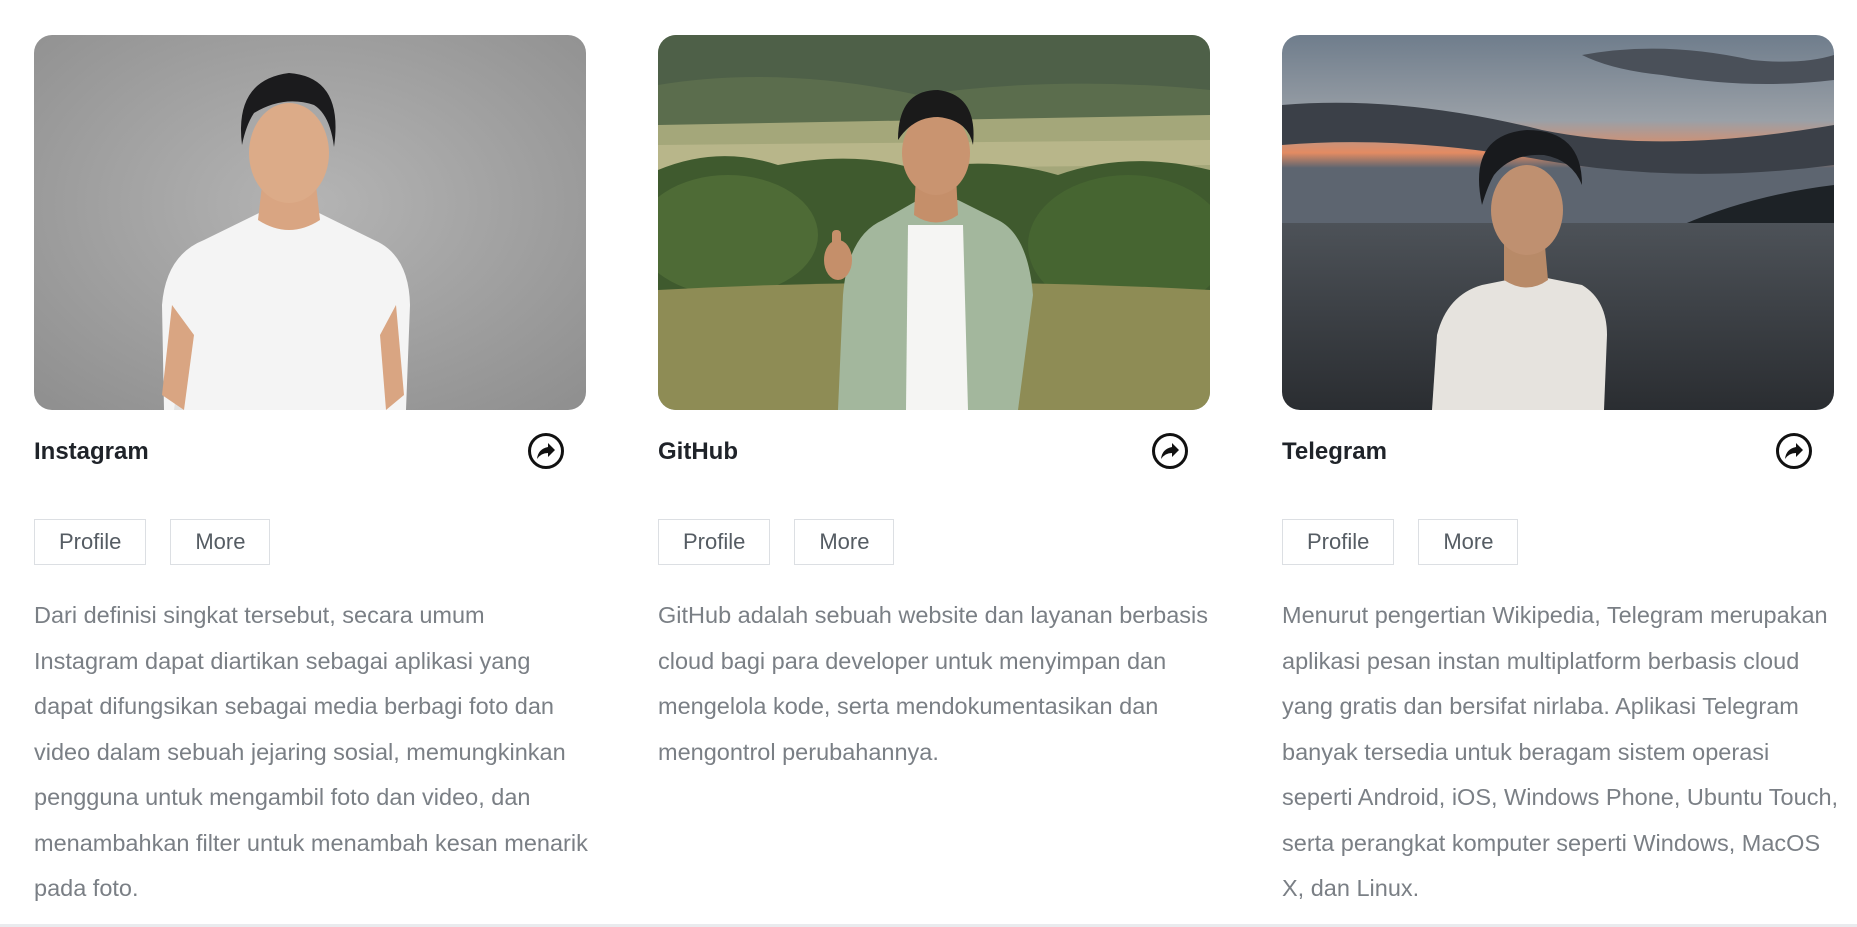 The height and width of the screenshot is (927, 1857). Describe the element at coordinates (91, 451) in the screenshot. I see `card-title: Instagram` at that location.